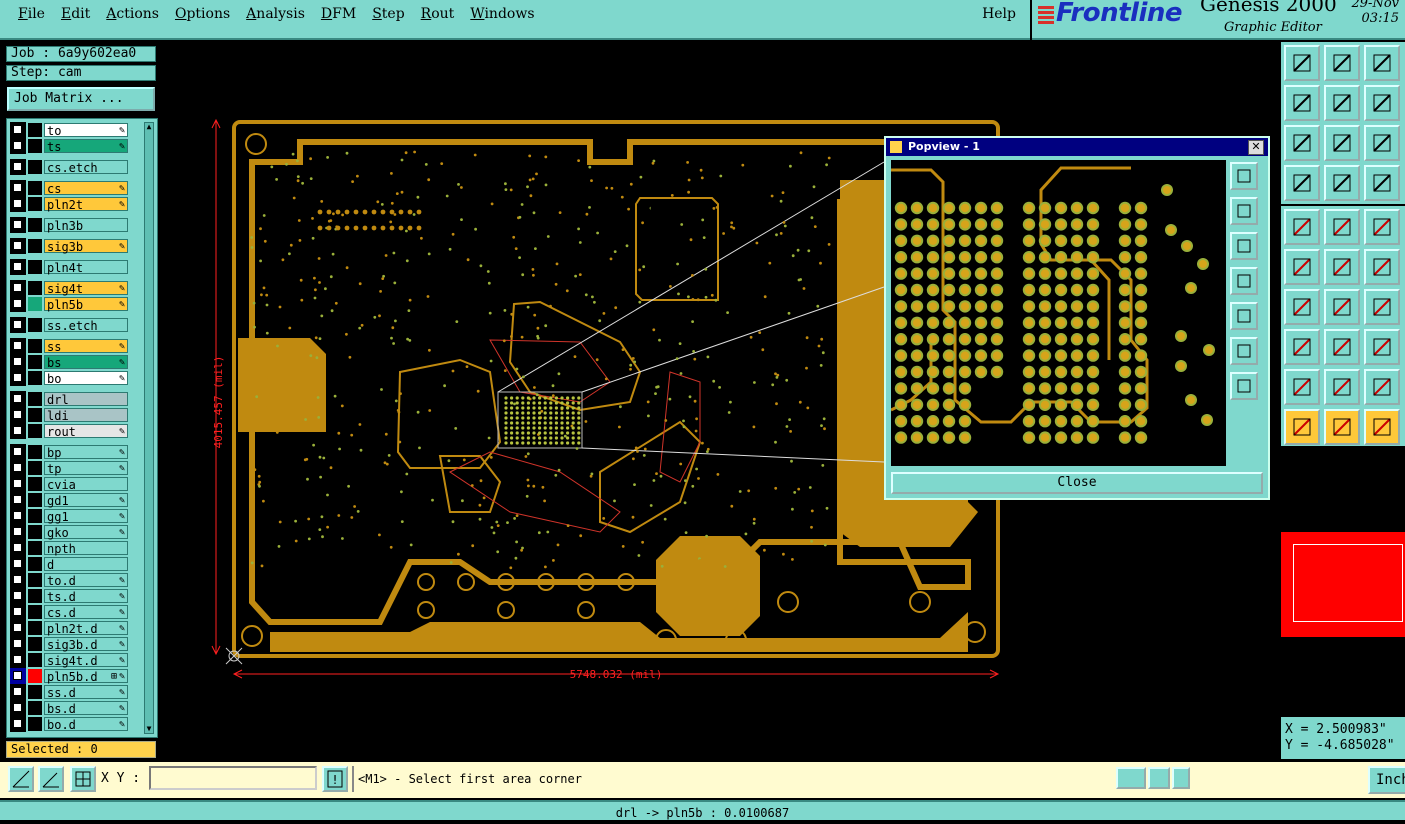 The image size is (1405, 824). What do you see at coordinates (1382, 183) in the screenshot?
I see `snap-mode-icon` at bounding box center [1382, 183].